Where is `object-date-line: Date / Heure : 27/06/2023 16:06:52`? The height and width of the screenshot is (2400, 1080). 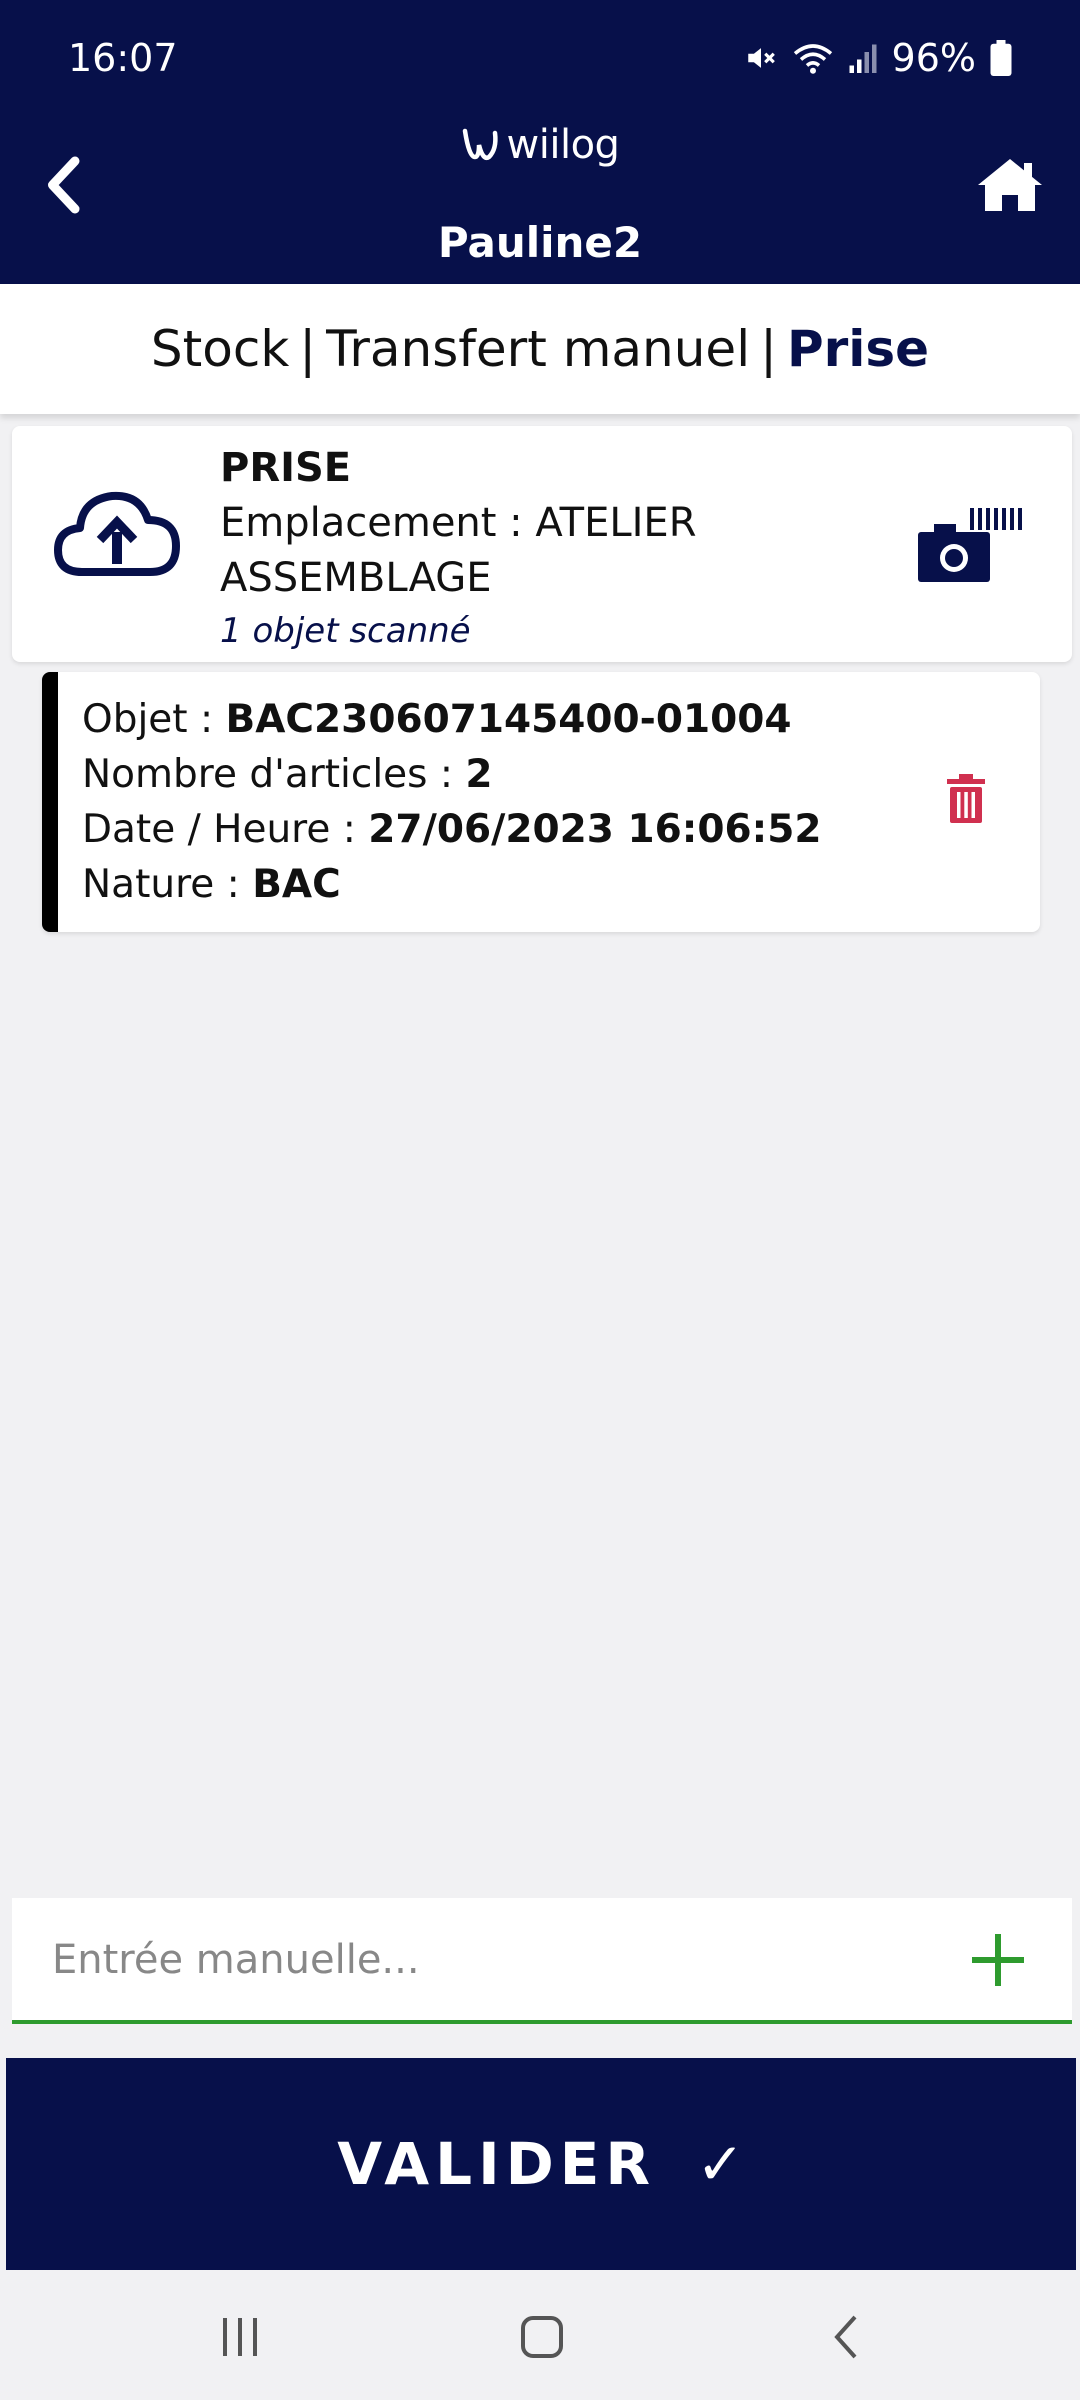
object-date-line: Date / Heure : 27/06/2023 16:06:52 is located at coordinates (451, 829).